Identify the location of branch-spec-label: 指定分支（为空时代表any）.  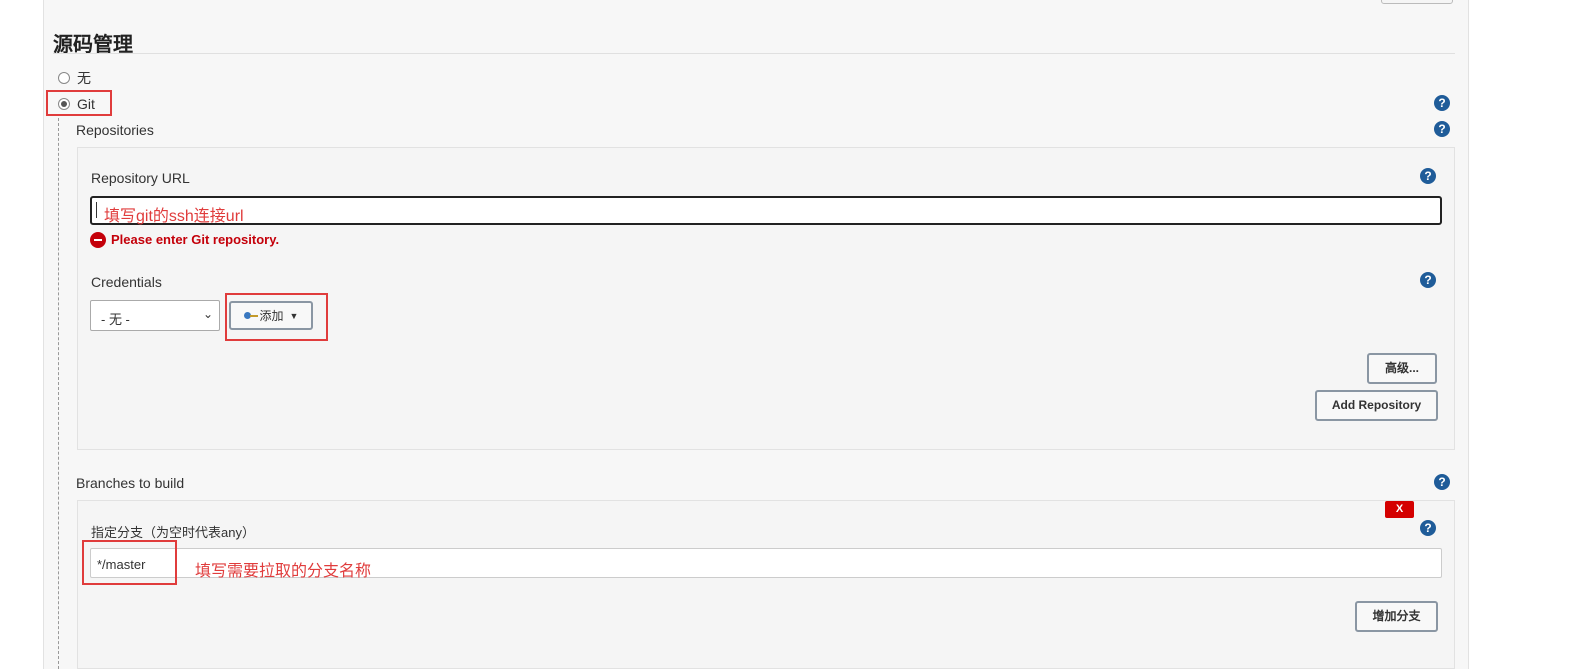
(173, 532).